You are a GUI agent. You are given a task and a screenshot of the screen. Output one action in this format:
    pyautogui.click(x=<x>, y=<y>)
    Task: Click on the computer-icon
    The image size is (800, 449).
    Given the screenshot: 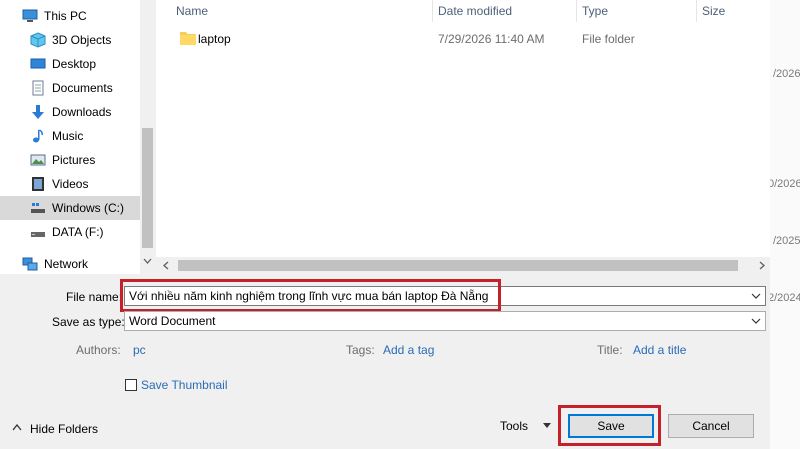 What is the action you would take?
    pyautogui.click(x=30, y=15)
    